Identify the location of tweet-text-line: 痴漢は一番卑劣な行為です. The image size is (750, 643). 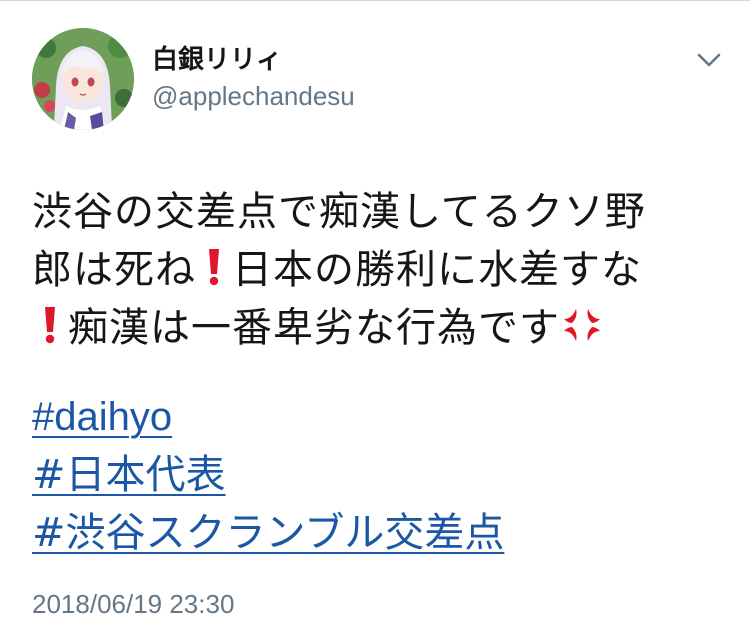
(377, 328).